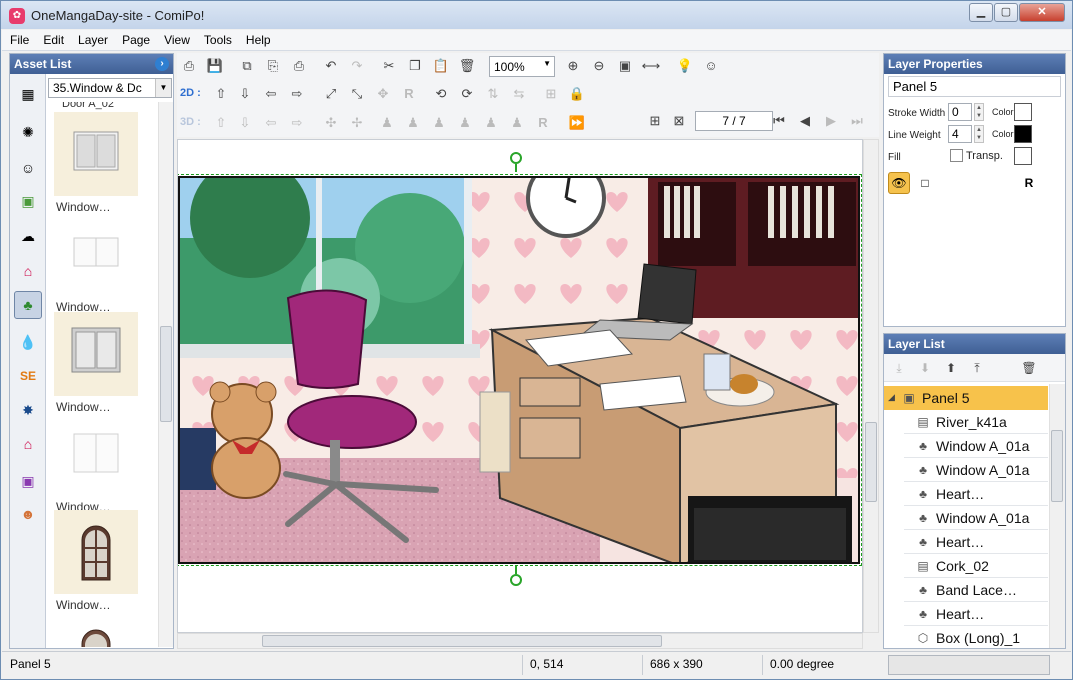 This screenshot has height=680, width=1073. Describe the element at coordinates (28, 410) in the screenshot. I see `burst-icon: ✸` at that location.